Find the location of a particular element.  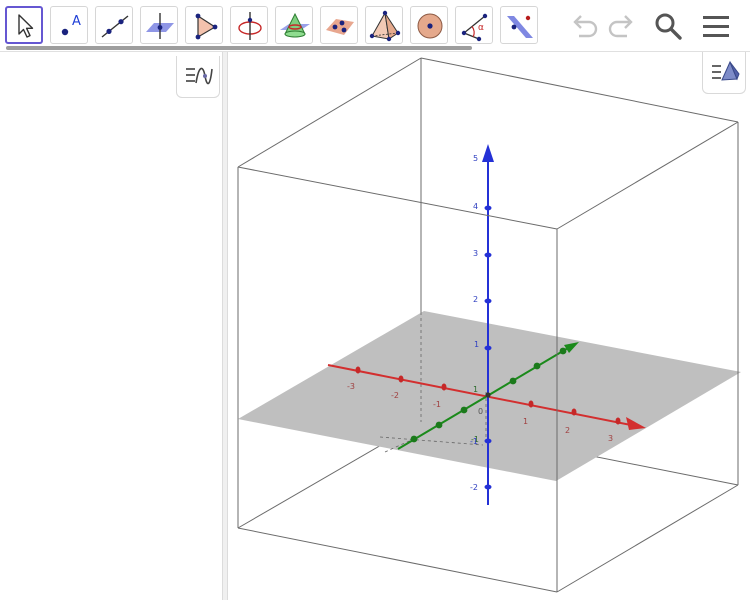

arrow-cursor-icon is located at coordinates (26, 26).